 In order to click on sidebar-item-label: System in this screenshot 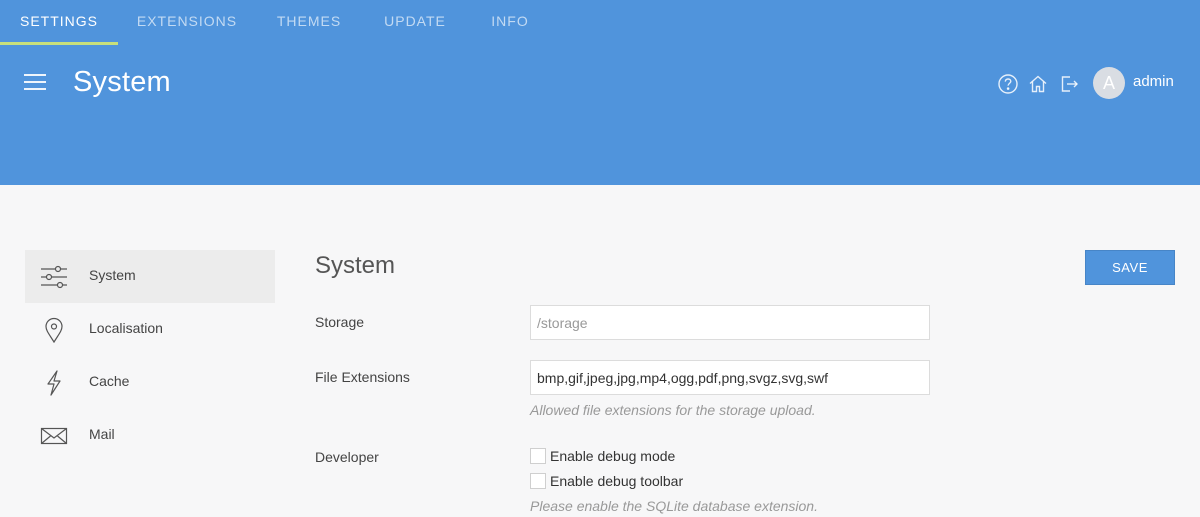, I will do `click(112, 275)`.